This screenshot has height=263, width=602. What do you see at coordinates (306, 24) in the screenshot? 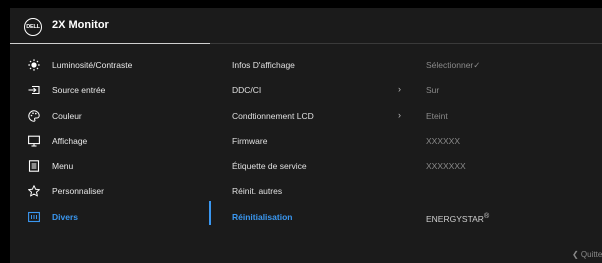
I see `osd-header: DELL 2X Monitor` at bounding box center [306, 24].